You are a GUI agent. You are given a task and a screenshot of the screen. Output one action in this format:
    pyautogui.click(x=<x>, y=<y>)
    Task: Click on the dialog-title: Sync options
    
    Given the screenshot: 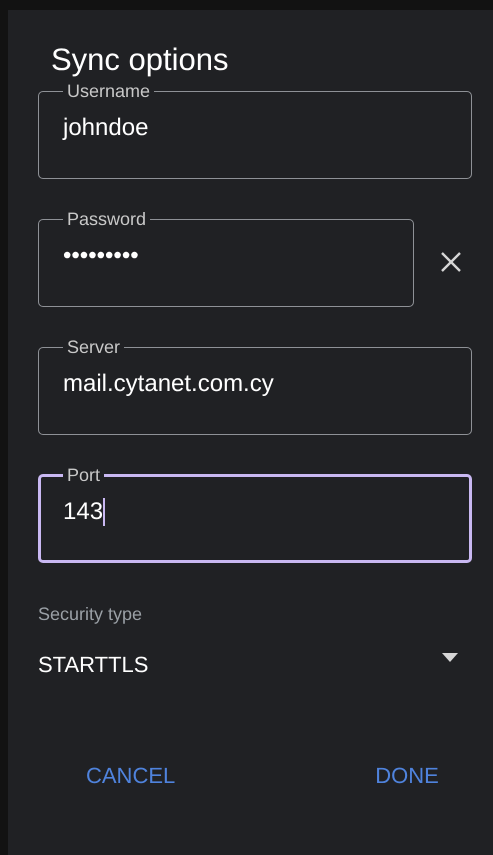 What is the action you would take?
    pyautogui.click(x=139, y=60)
    